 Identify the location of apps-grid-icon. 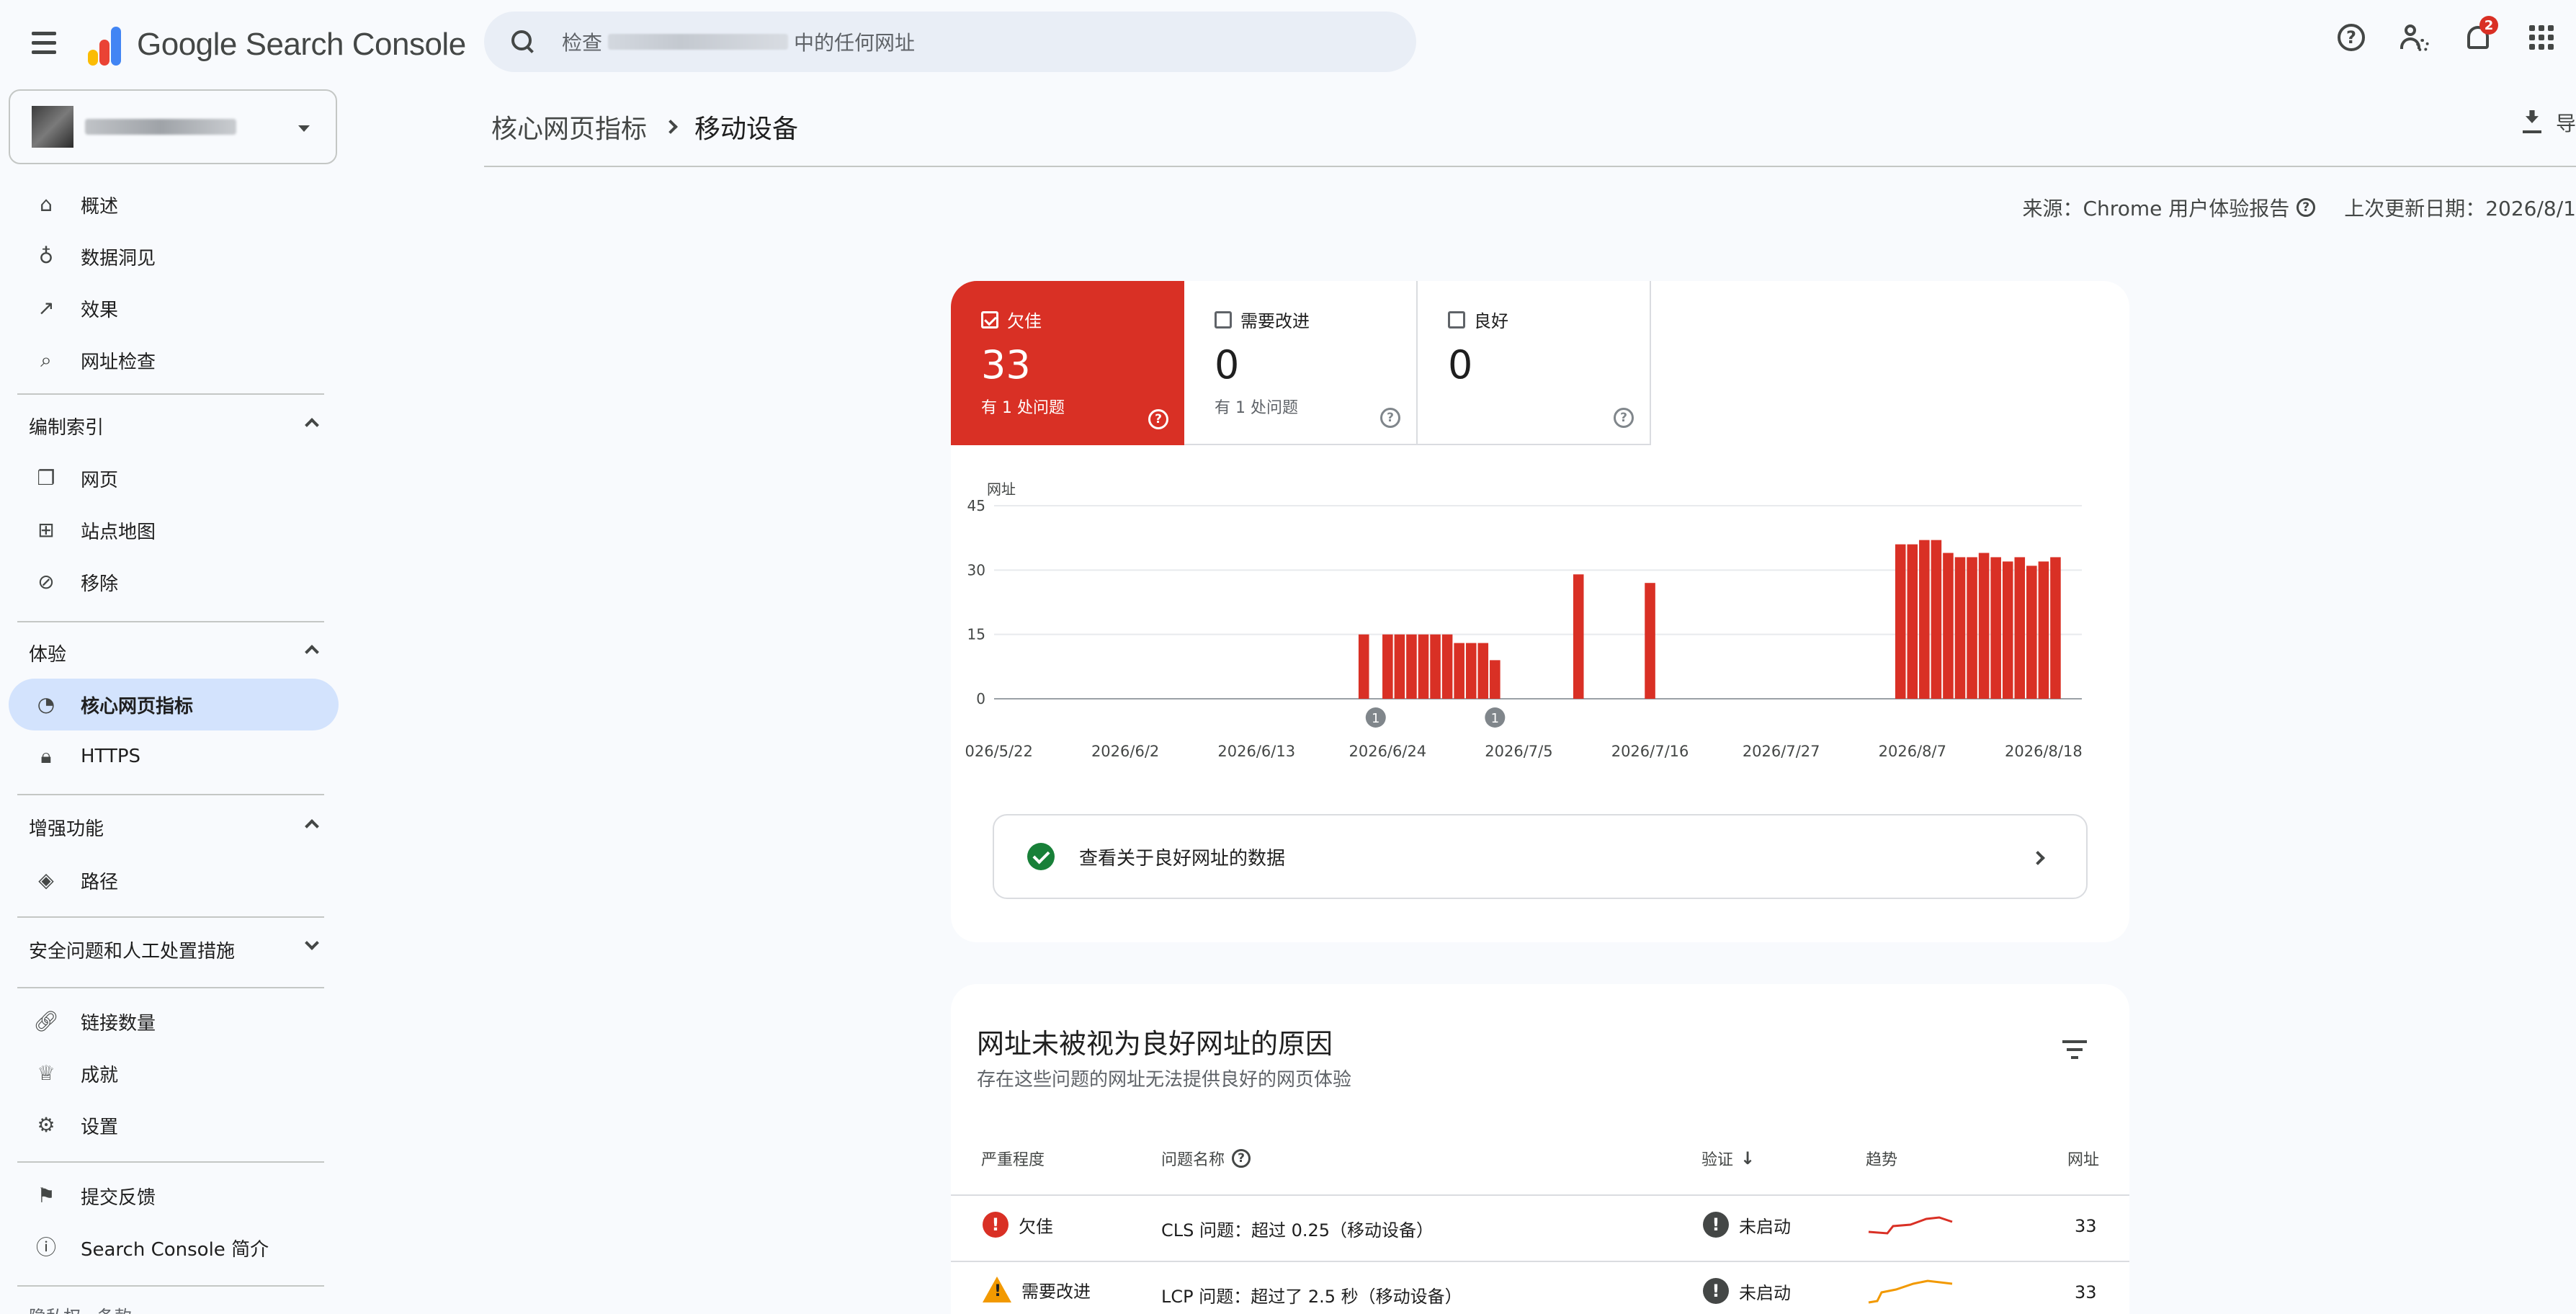
(2541, 37).